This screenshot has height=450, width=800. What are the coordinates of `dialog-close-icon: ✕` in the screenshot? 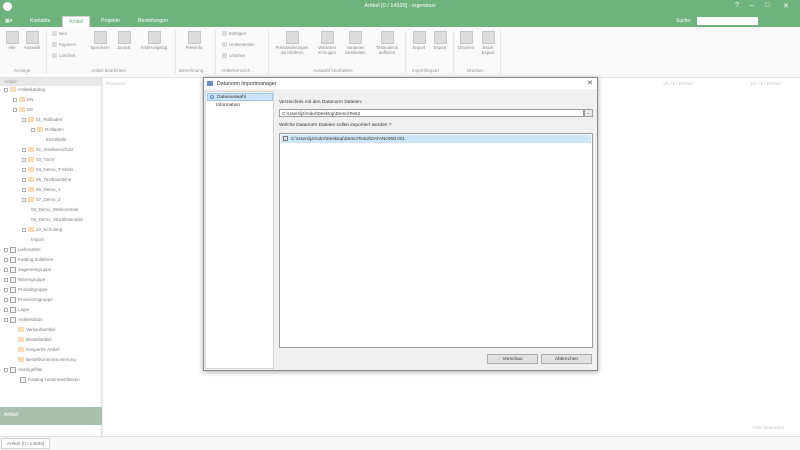 It's located at (590, 83).